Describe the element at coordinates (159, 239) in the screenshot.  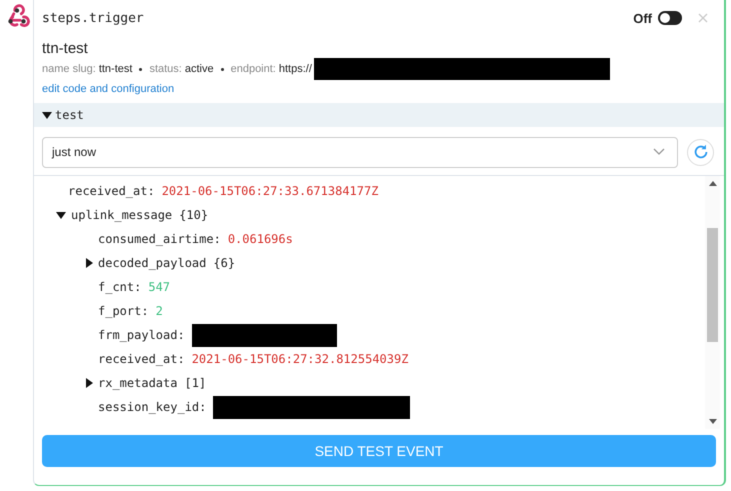
I see `tree-key: consumed_airtime:` at that location.